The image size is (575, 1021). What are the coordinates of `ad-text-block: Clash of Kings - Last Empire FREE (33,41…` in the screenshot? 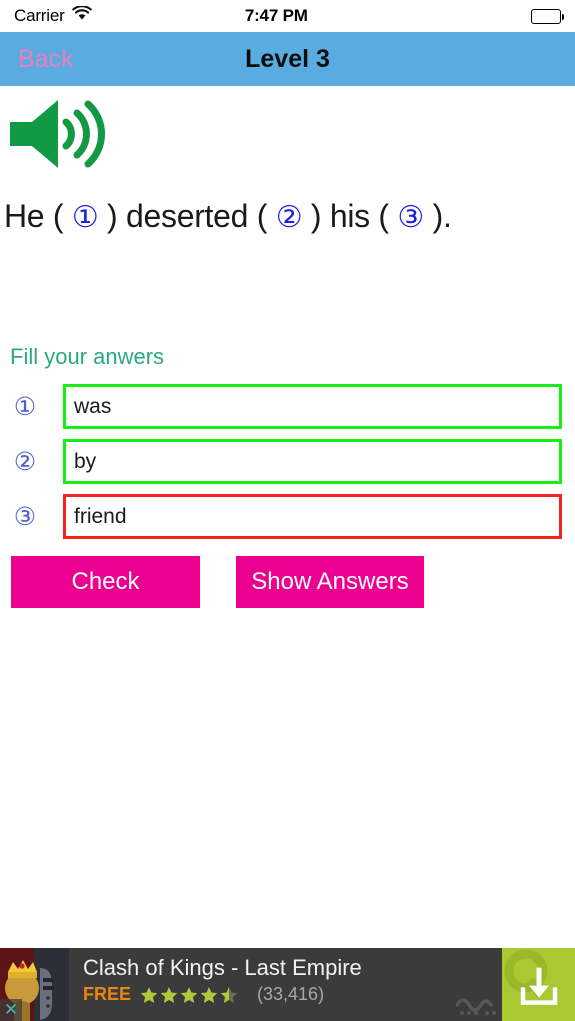 It's located at (285, 984).